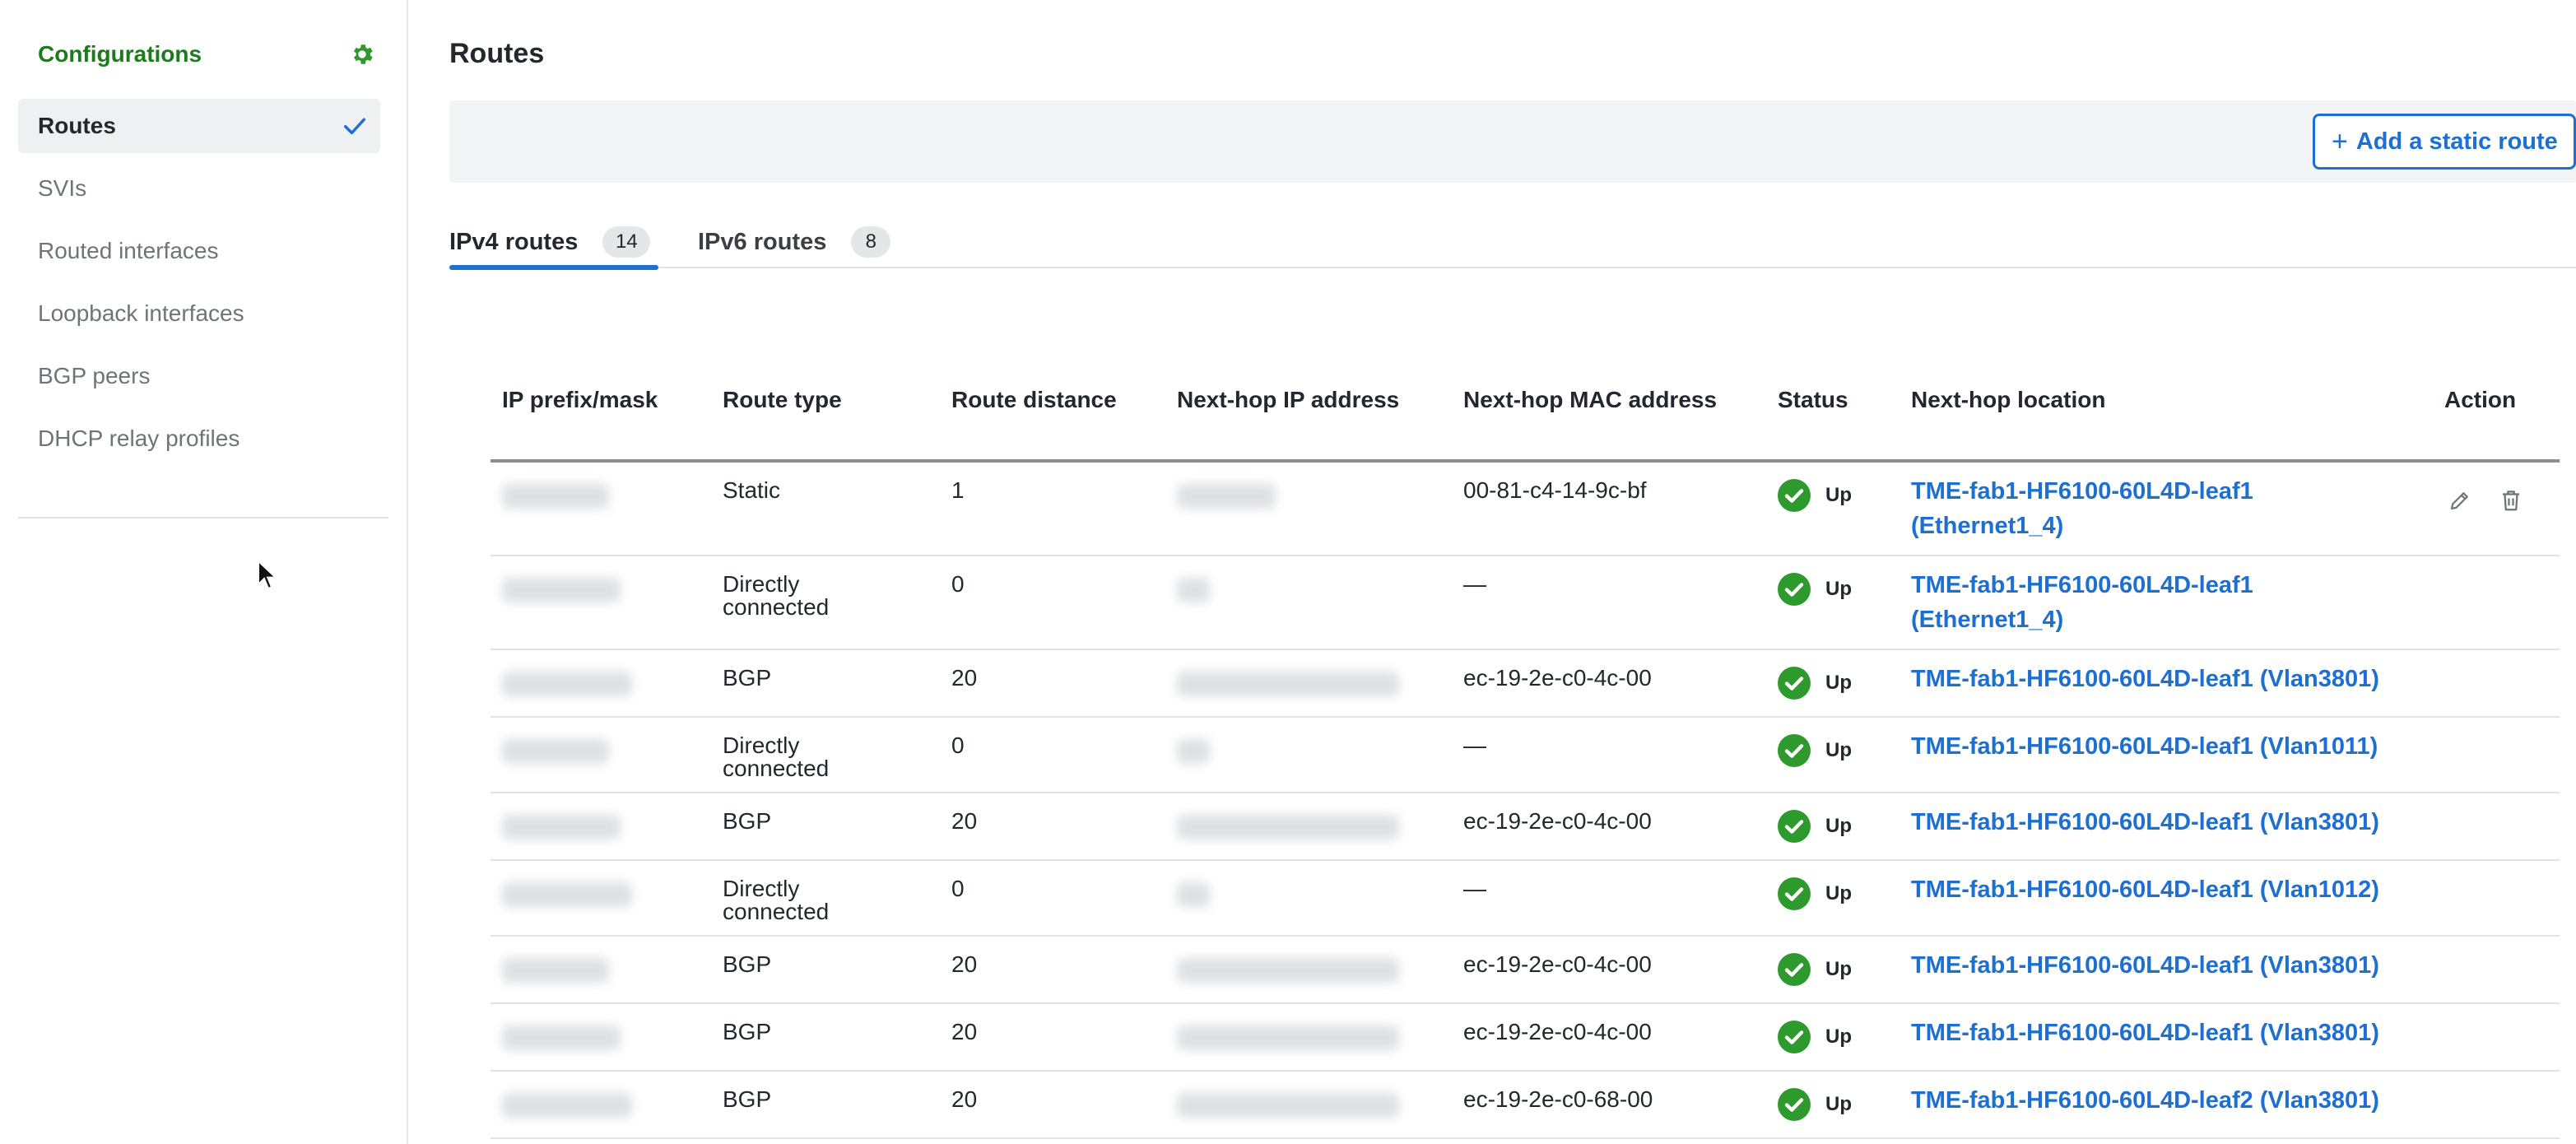 The image size is (2576, 1144). What do you see at coordinates (958, 584) in the screenshot?
I see `route-distance-cell: 0` at bounding box center [958, 584].